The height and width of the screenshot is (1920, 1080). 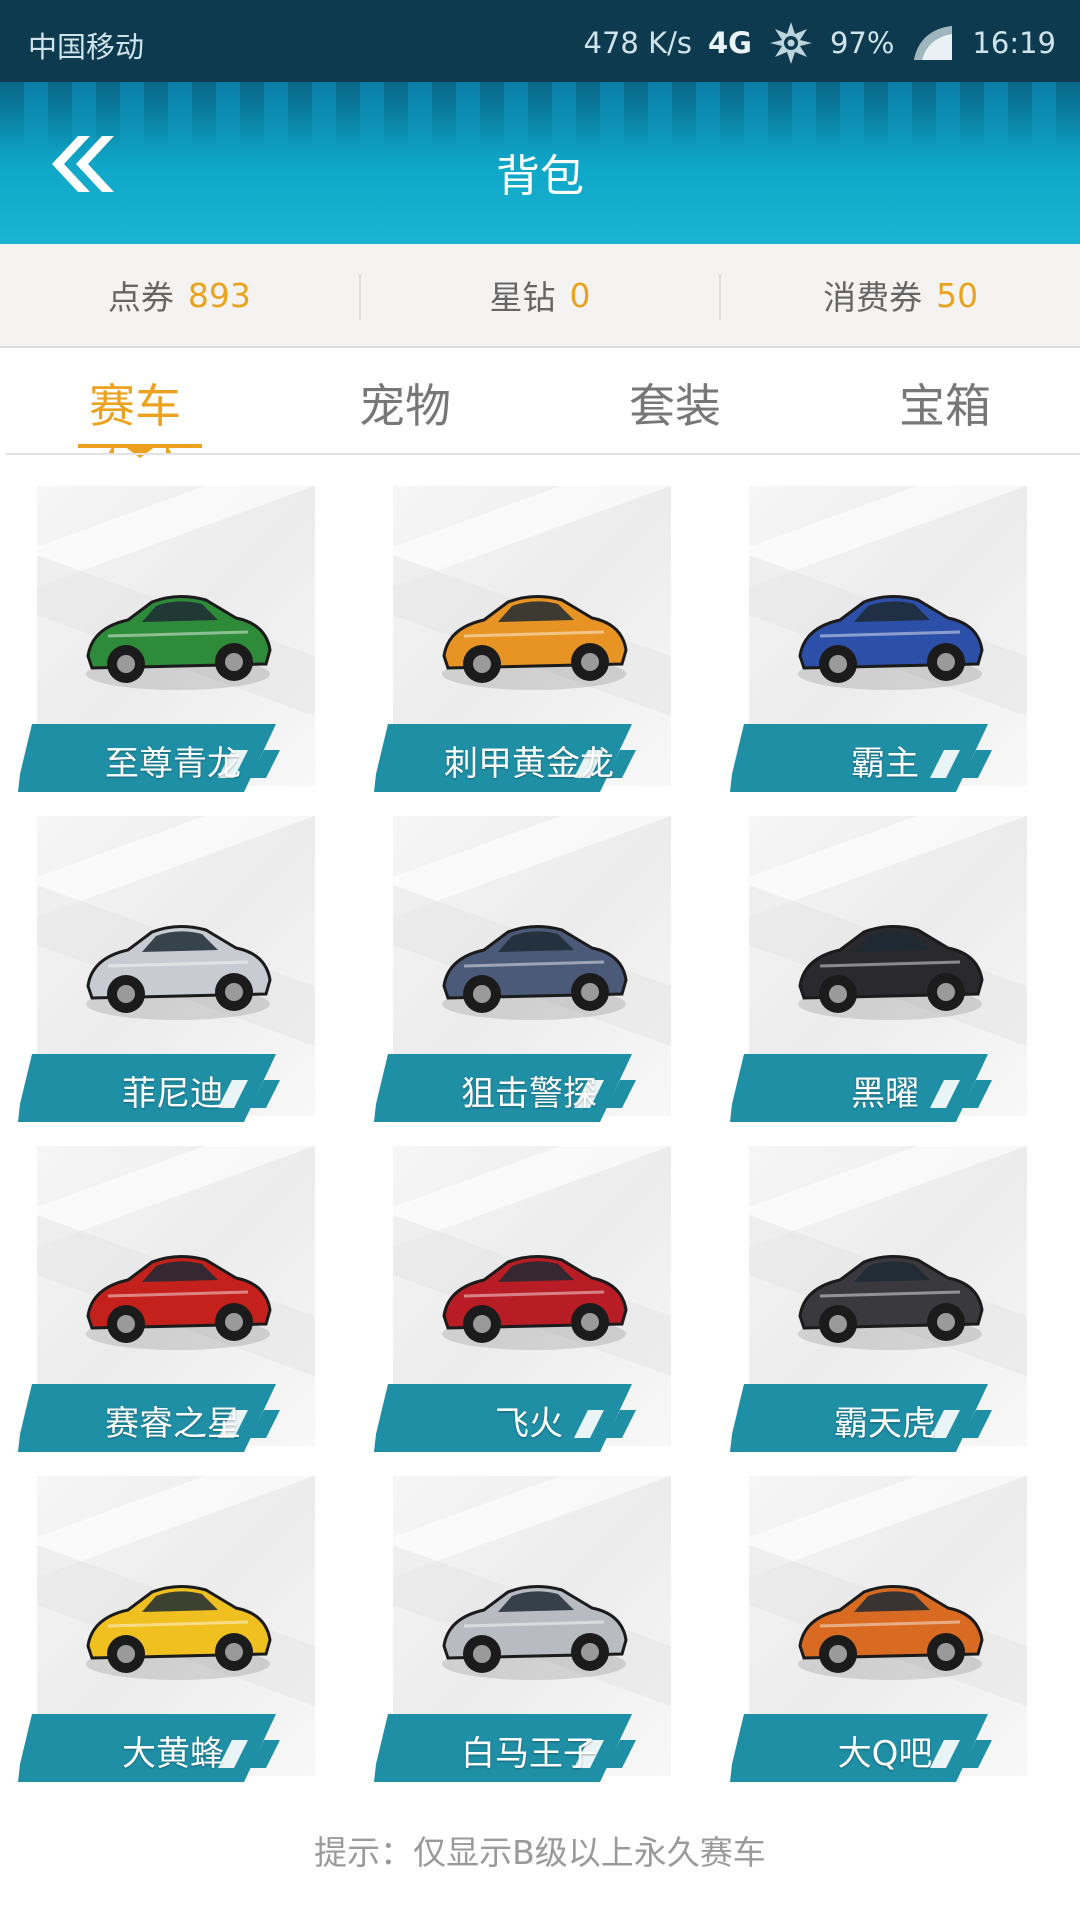 I want to click on status-icons: 478 K/s 4G 97% 16:19, so click(x=819, y=43).